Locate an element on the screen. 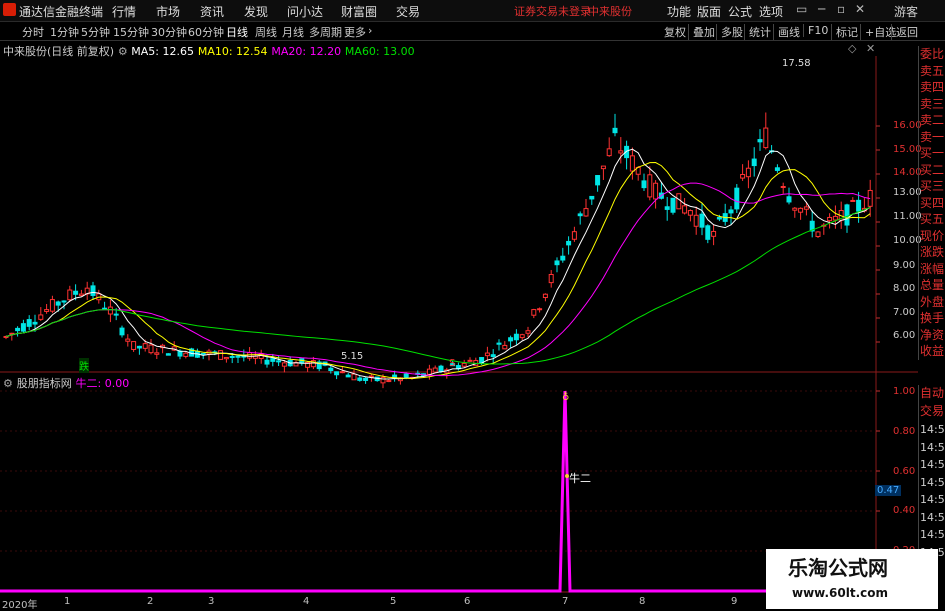 This screenshot has height=611, width=945. sidebar-item: 买五 is located at coordinates (932, 219).